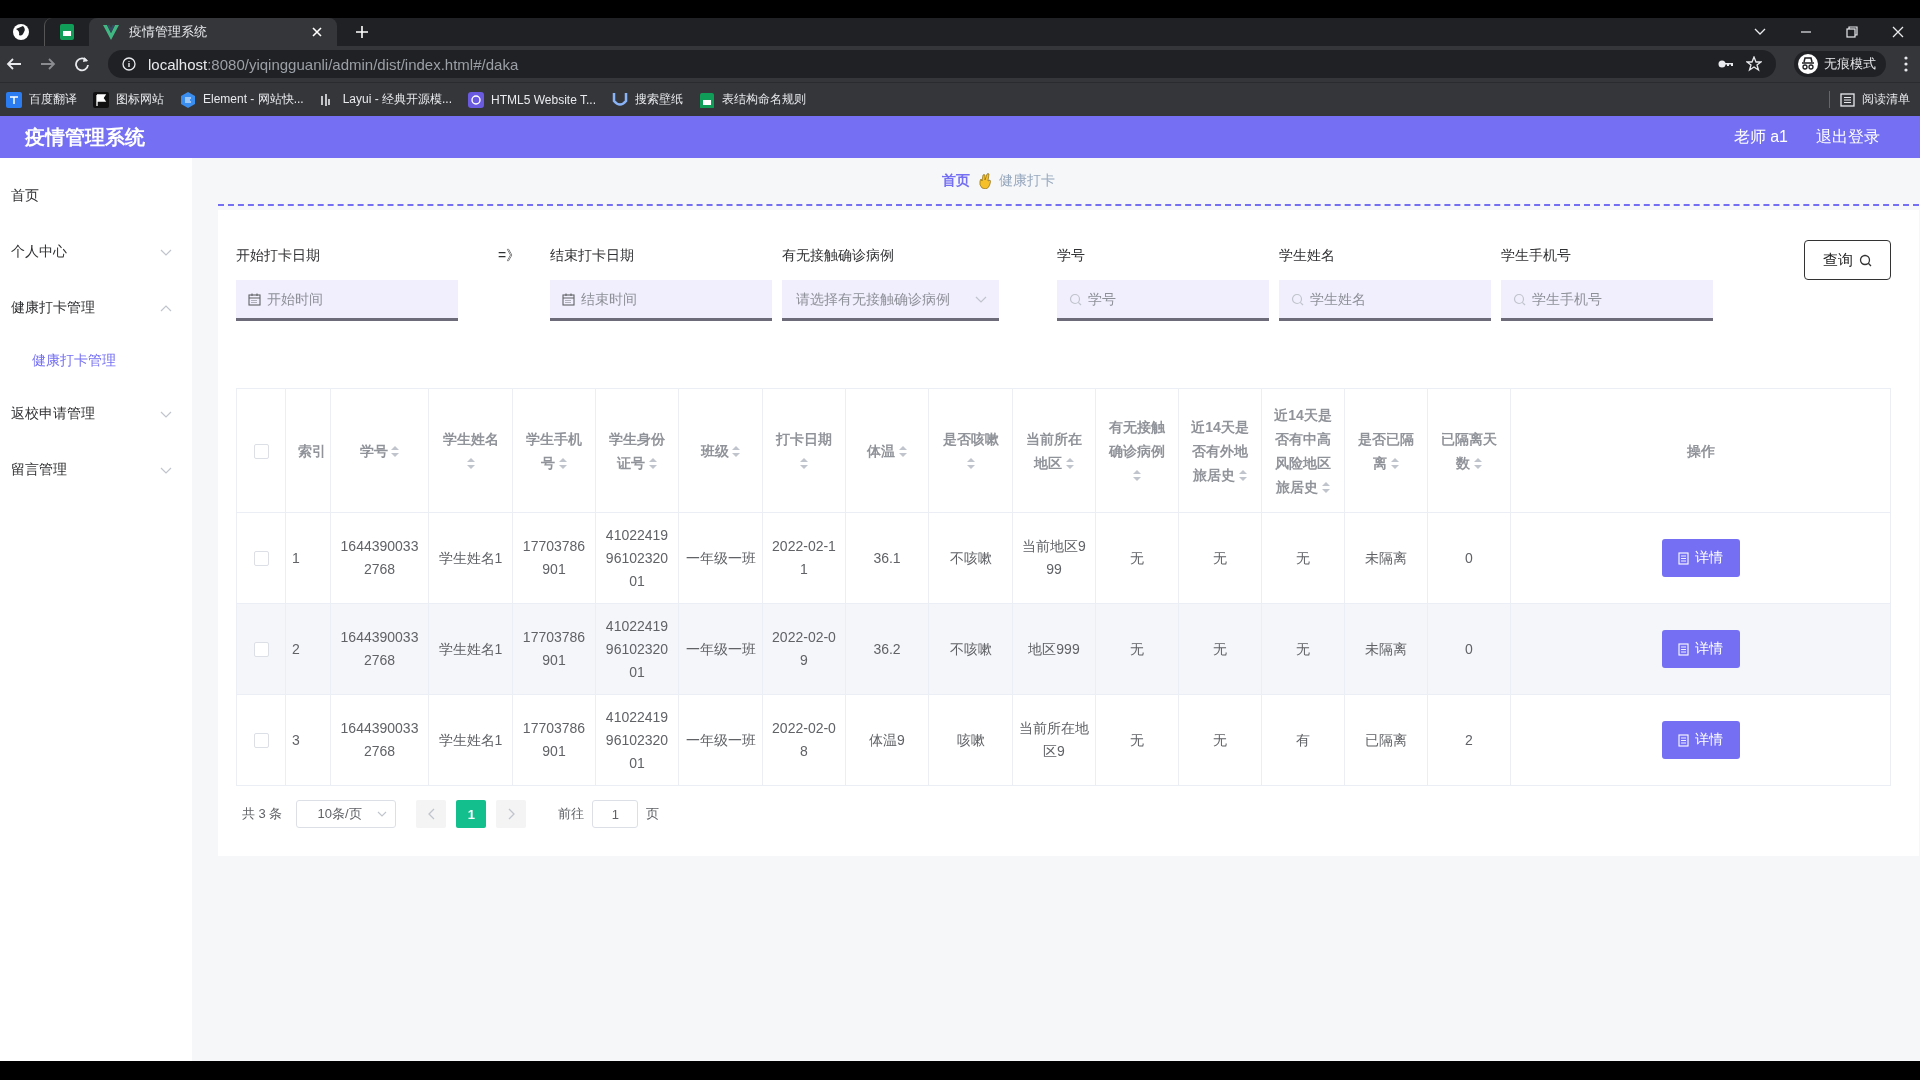  I want to click on reload-icon, so click(82, 64).